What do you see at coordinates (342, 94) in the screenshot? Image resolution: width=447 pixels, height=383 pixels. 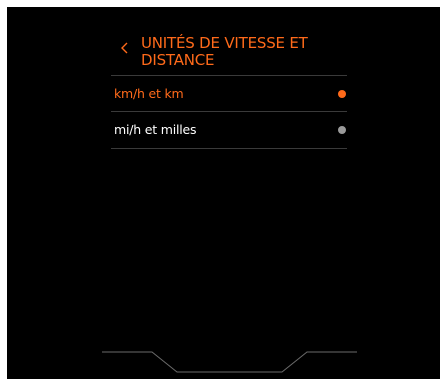 I see `radio-selected-icon` at bounding box center [342, 94].